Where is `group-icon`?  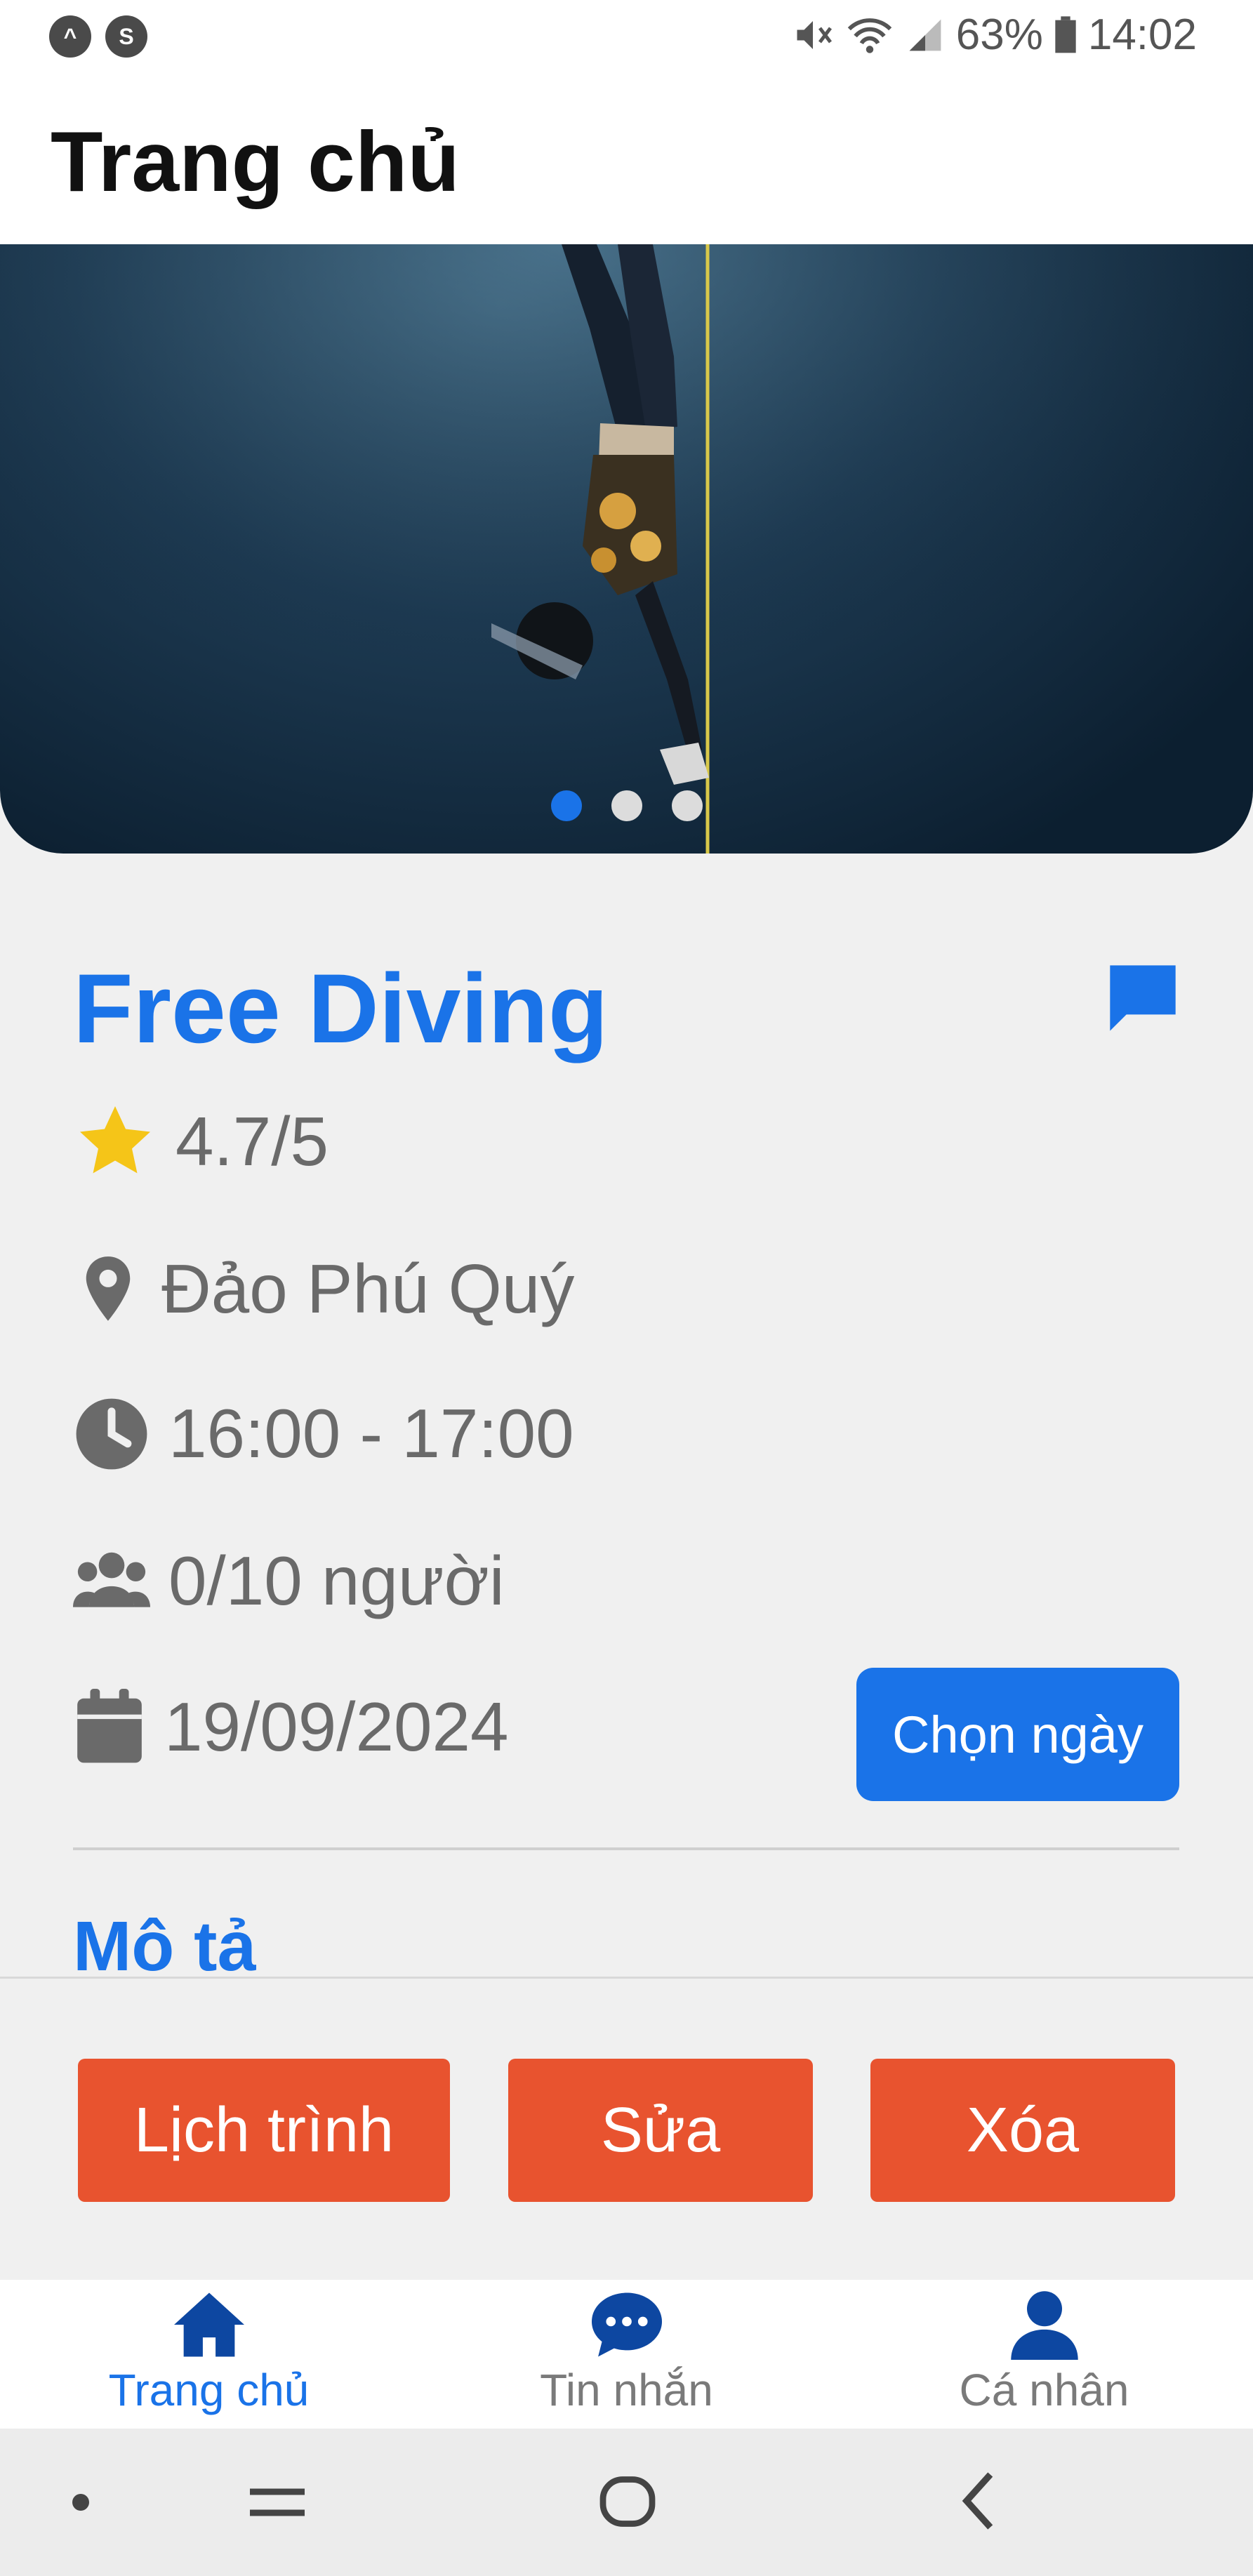
group-icon is located at coordinates (111, 1579).